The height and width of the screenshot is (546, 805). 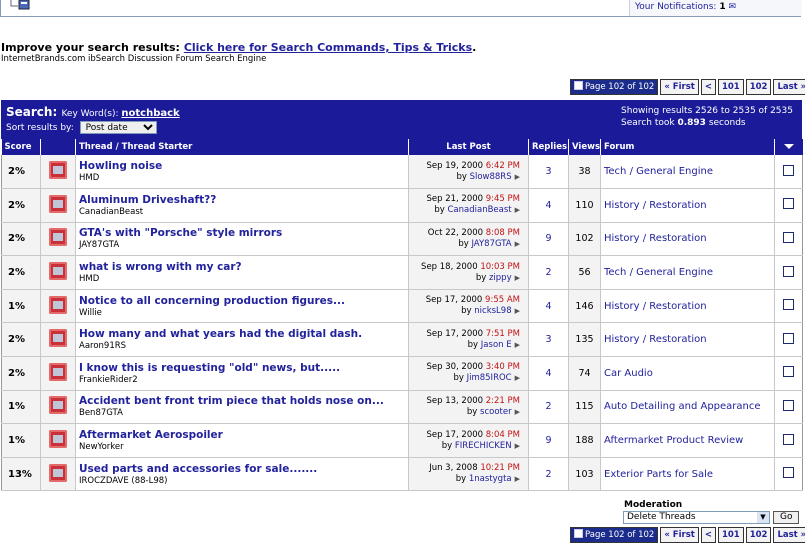 What do you see at coordinates (150, 113) in the screenshot?
I see `keyword-link: notchback` at bounding box center [150, 113].